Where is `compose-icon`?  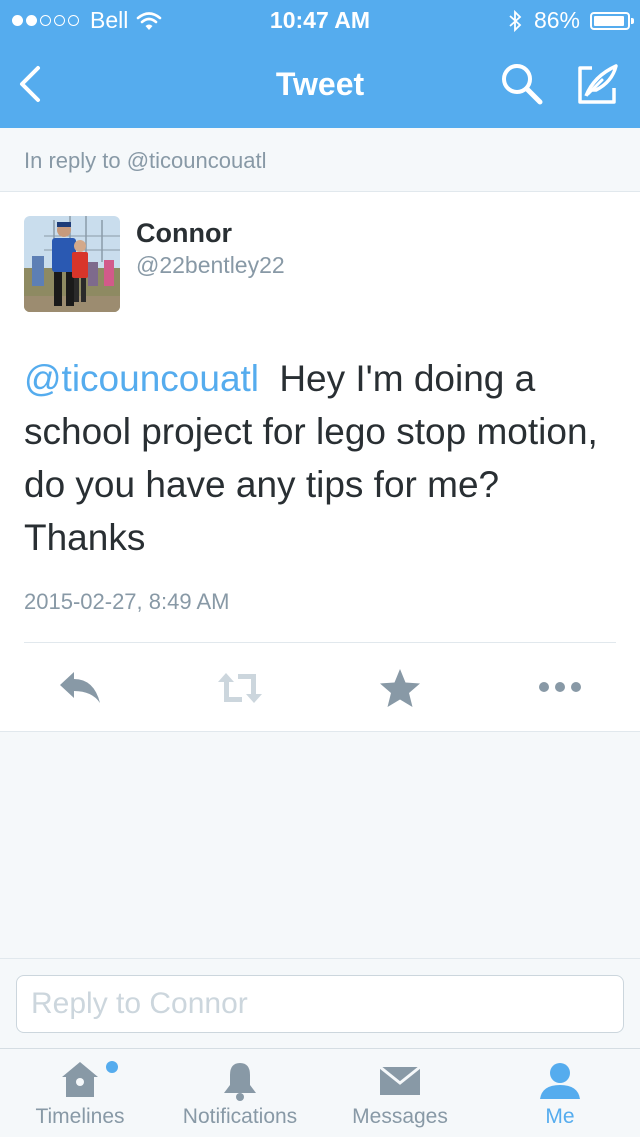 compose-icon is located at coordinates (596, 84).